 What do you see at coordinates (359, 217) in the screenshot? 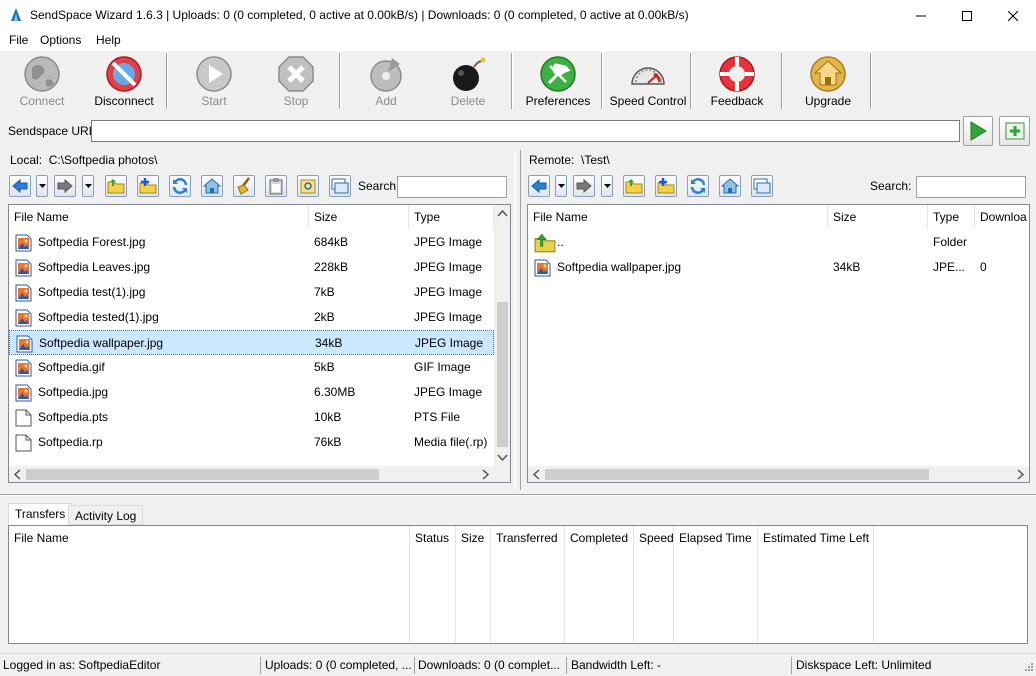
I see `local-col-size: Size` at bounding box center [359, 217].